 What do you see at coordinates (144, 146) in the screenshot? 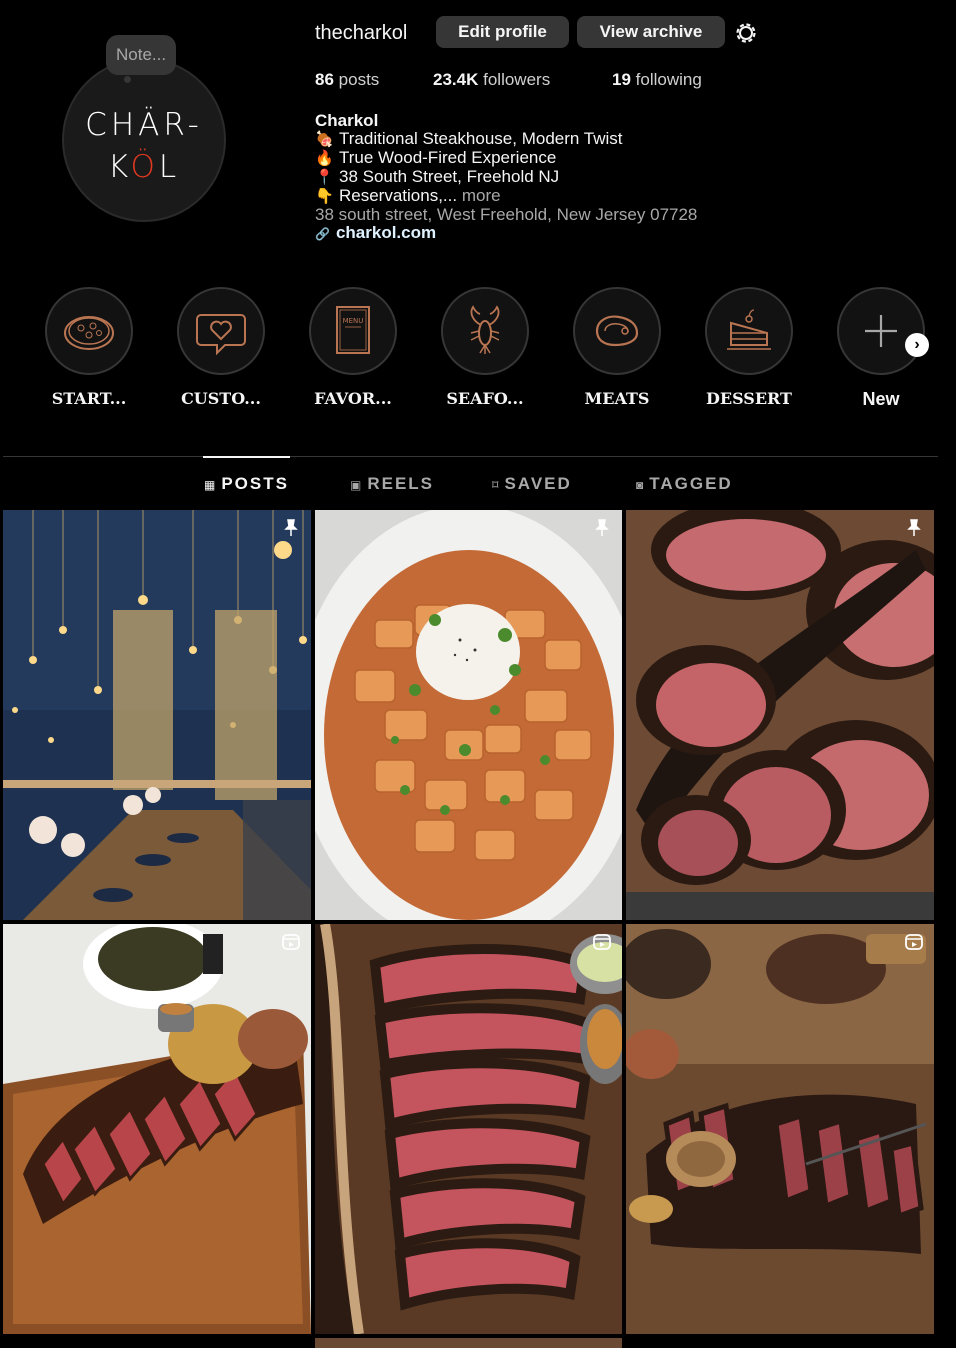
I see `brand-logo: CHÄR- KÖL` at bounding box center [144, 146].